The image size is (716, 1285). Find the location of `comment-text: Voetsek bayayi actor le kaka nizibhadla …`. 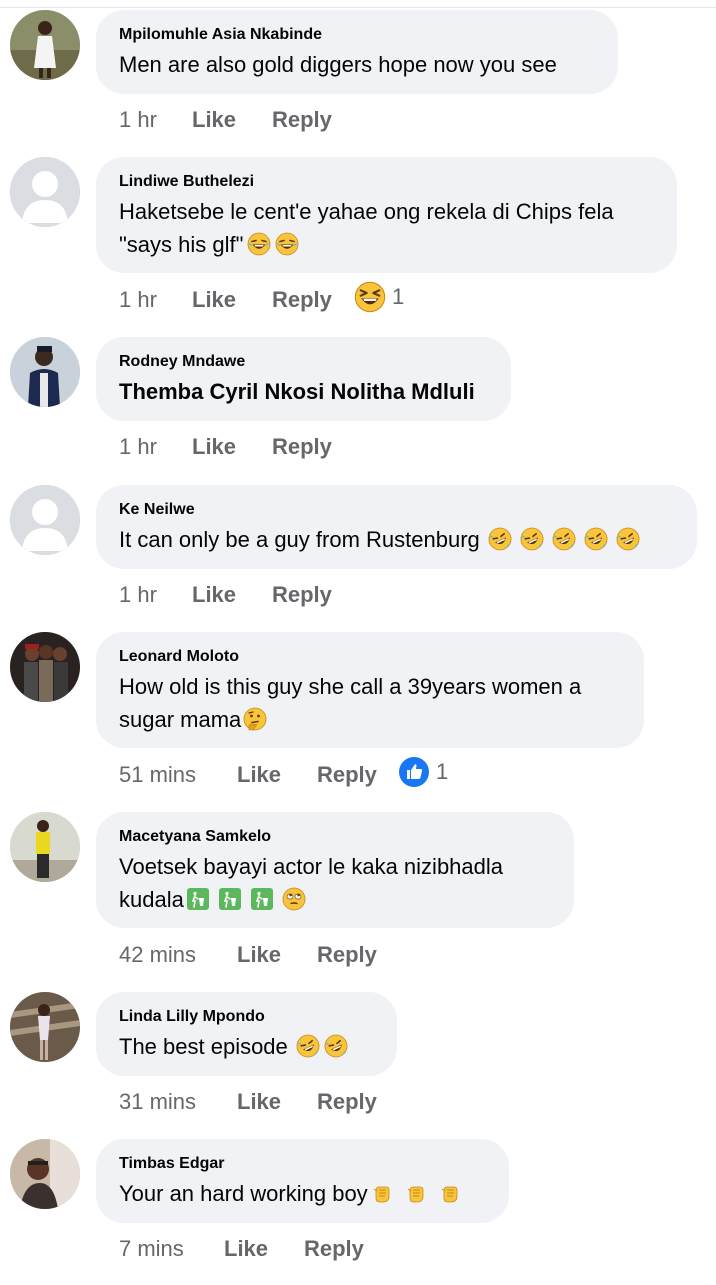

comment-text: Voetsek bayayi actor le kaka nizibhadla … is located at coordinates (311, 883).